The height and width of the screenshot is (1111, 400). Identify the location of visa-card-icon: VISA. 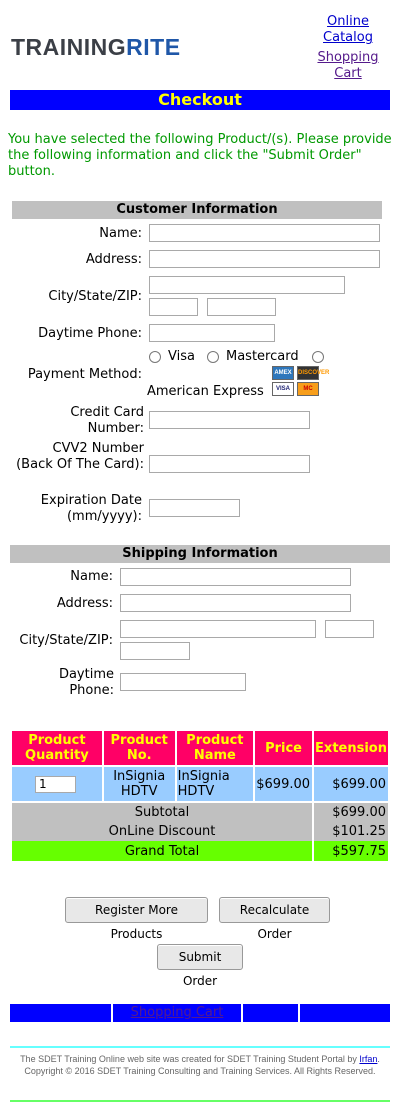
(283, 389).